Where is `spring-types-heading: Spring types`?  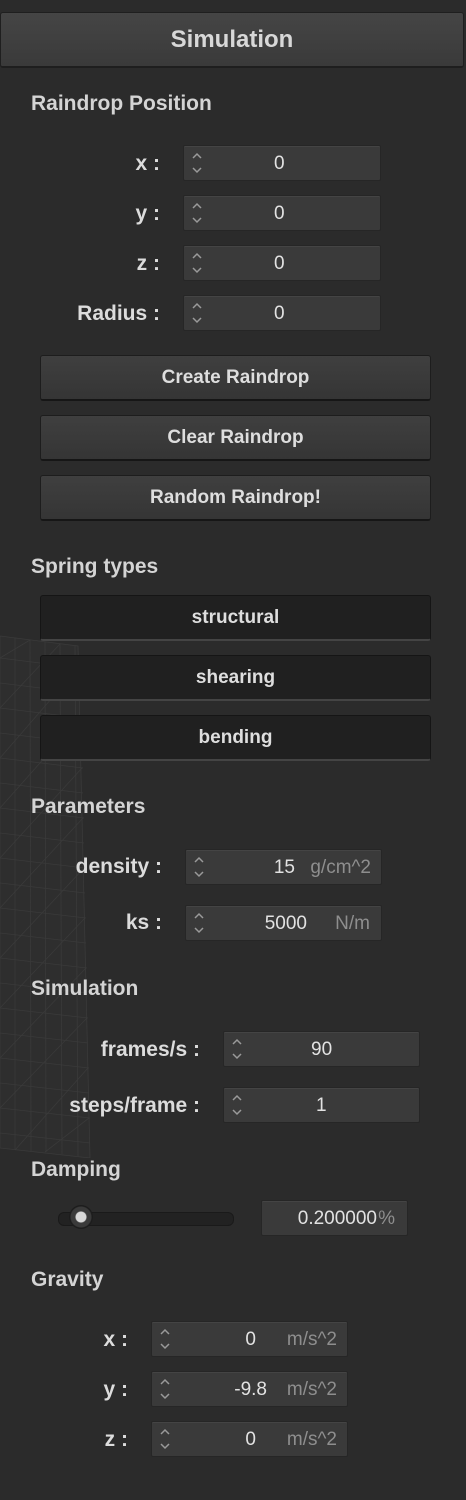 spring-types-heading: Spring types is located at coordinates (95, 566).